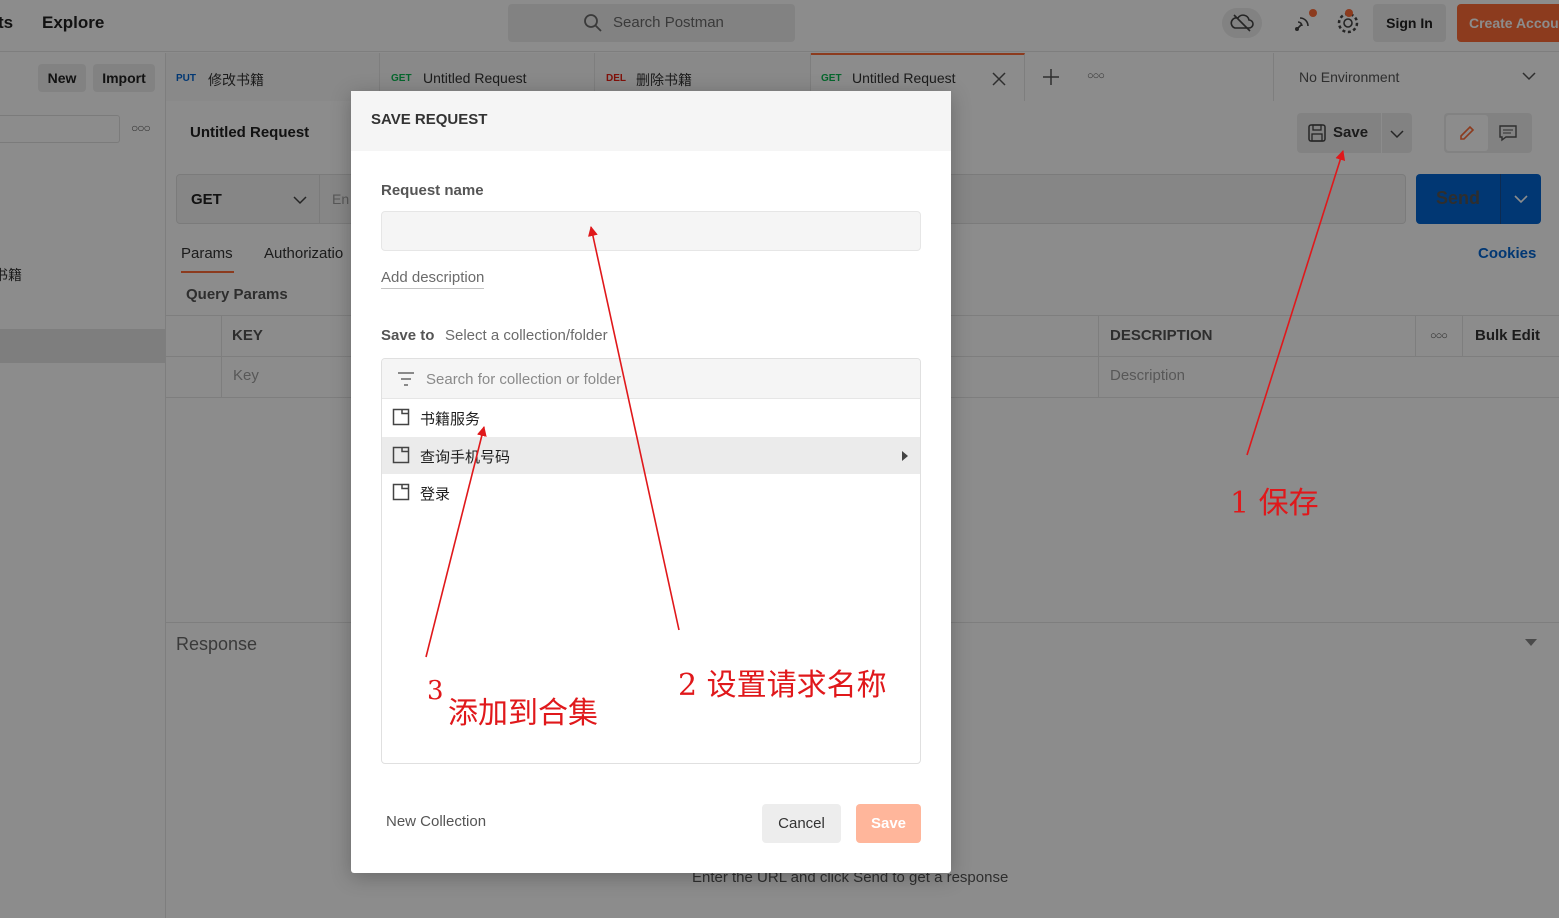 The height and width of the screenshot is (918, 1559). What do you see at coordinates (634, 428) in the screenshot?
I see `arrow-to-request-name` at bounding box center [634, 428].